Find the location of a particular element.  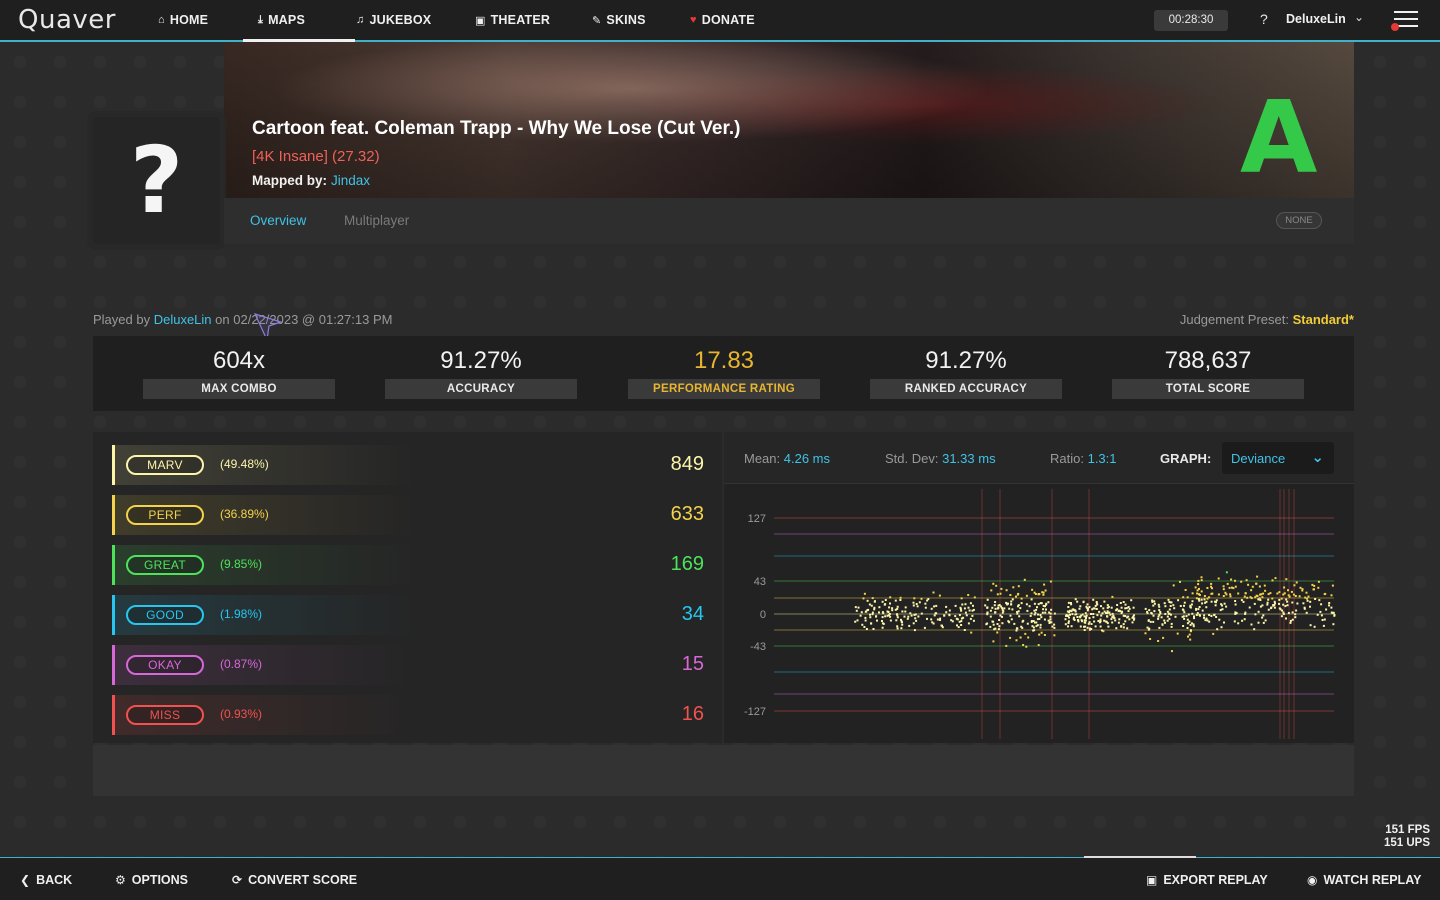

nav-donate: ♥ DONATE is located at coordinates (722, 20).